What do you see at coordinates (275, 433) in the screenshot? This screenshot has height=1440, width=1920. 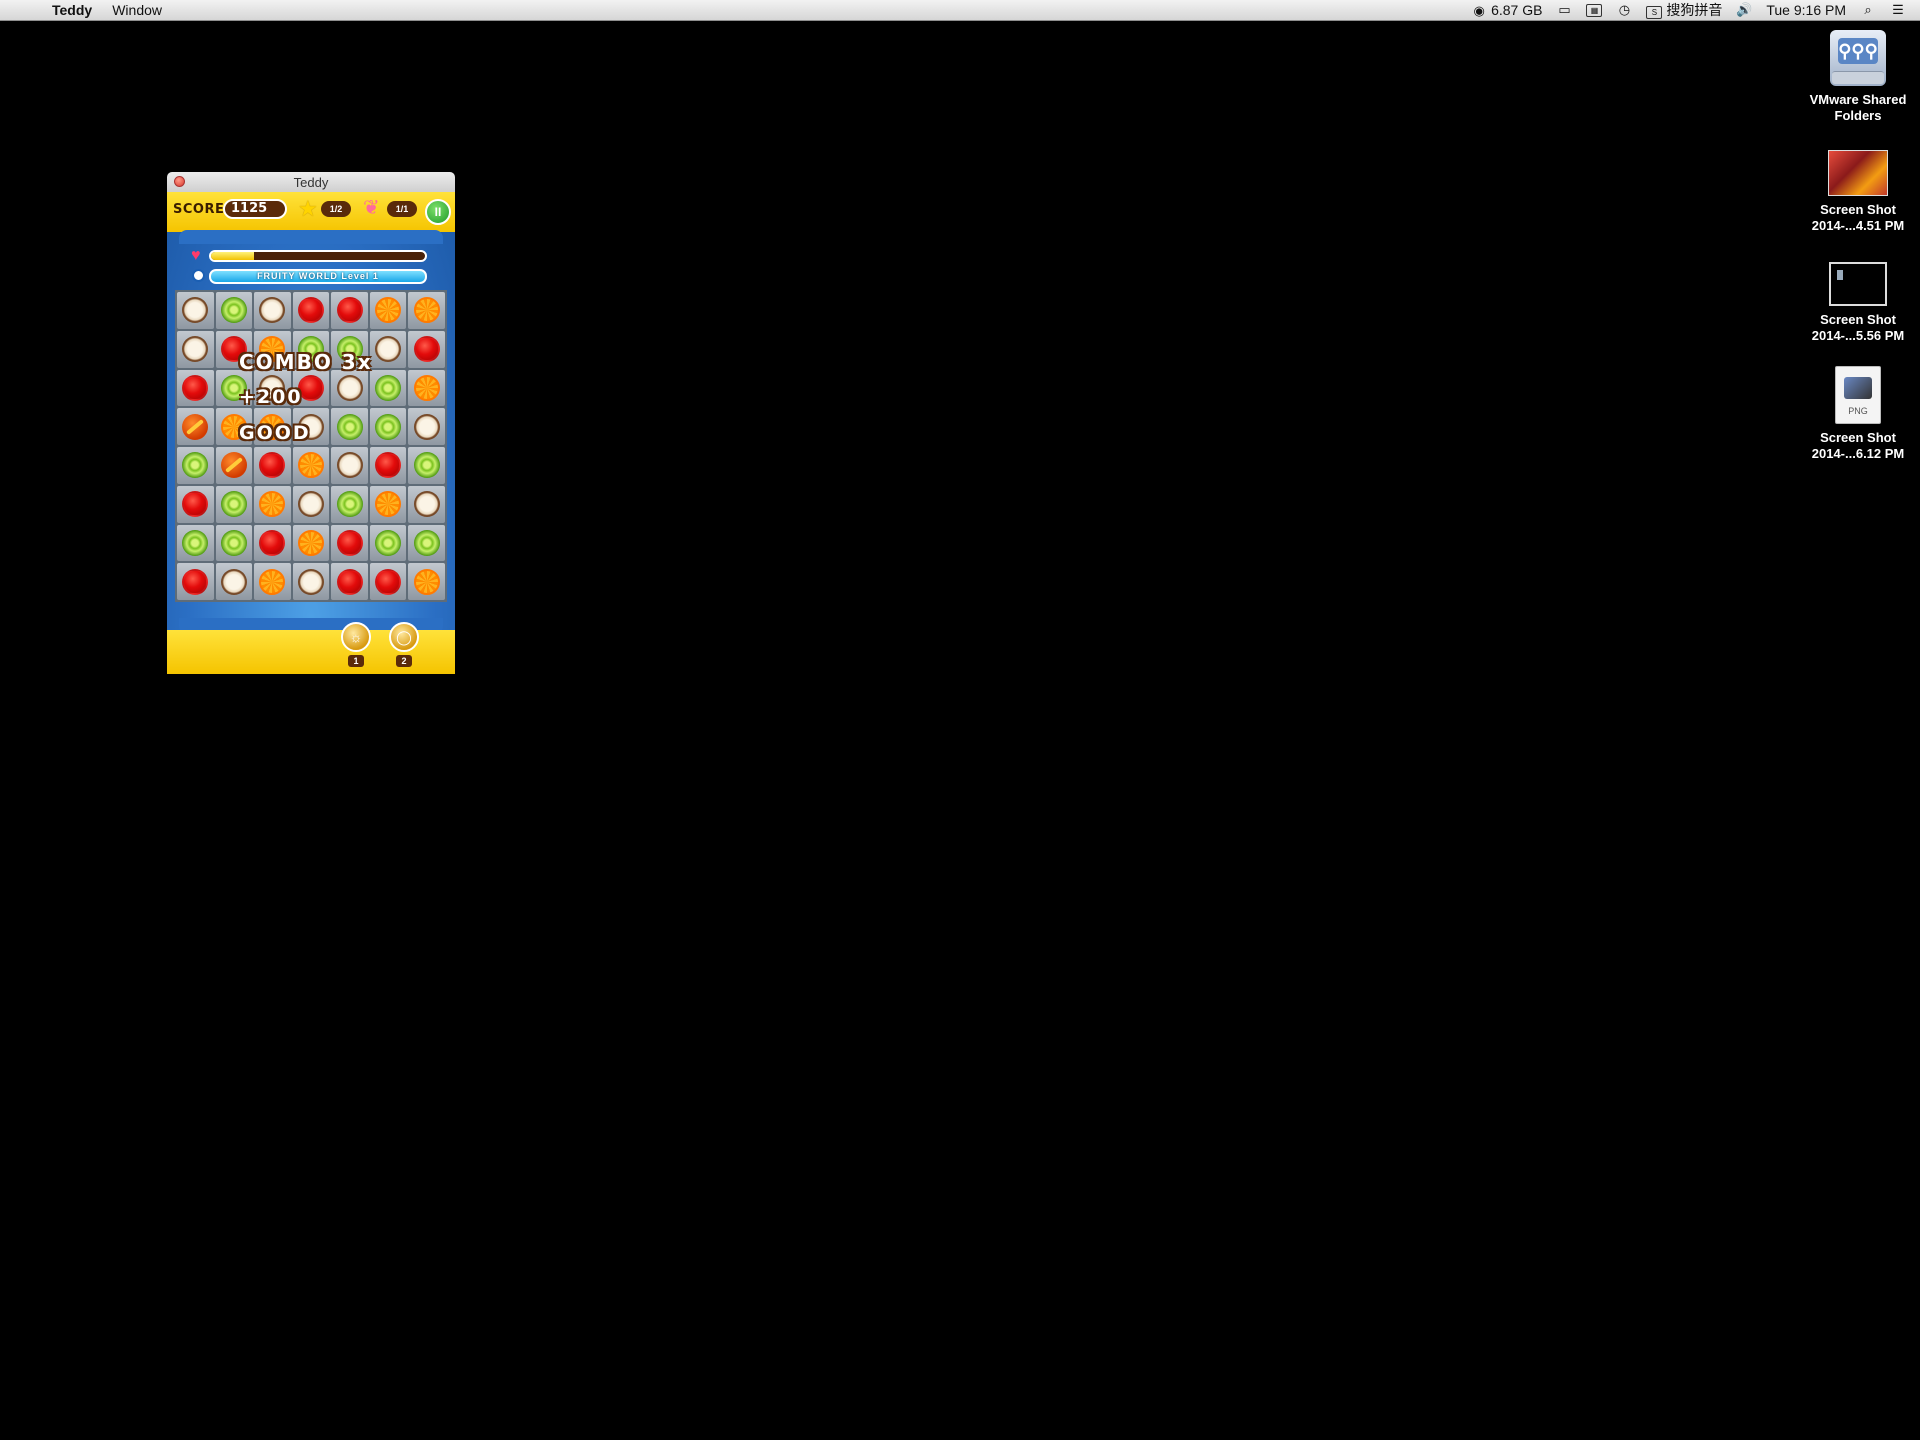 I see `praise-text: GOOD` at bounding box center [275, 433].